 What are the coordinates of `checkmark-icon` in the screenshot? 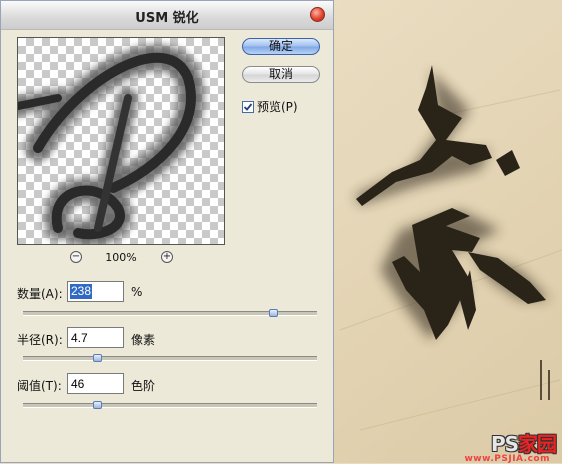 It's located at (248, 106).